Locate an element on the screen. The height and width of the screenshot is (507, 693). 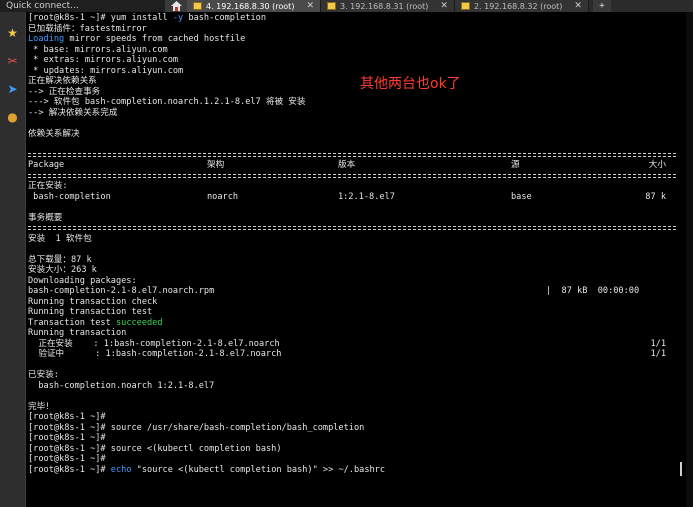
terminal-line: * base: mirrors.aliyun.com is located at coordinates (352, 50).